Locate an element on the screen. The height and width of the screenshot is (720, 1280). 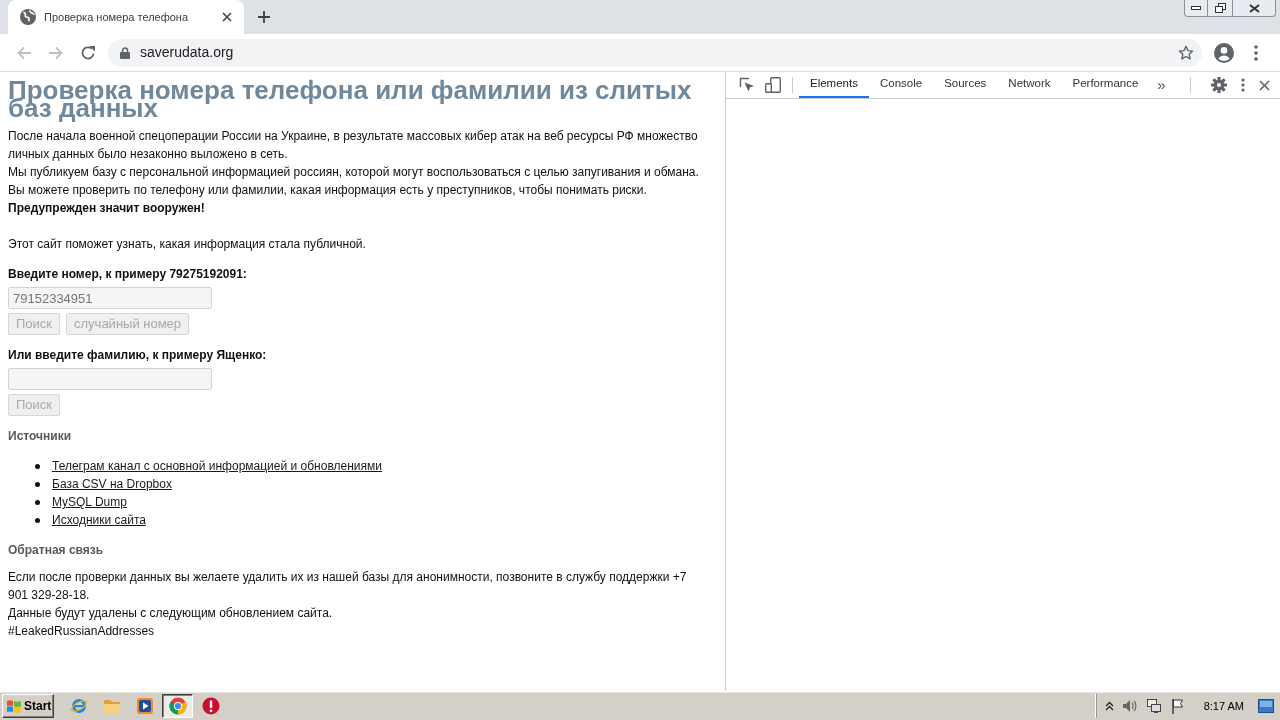
restore-button is located at coordinates (1220, 8).